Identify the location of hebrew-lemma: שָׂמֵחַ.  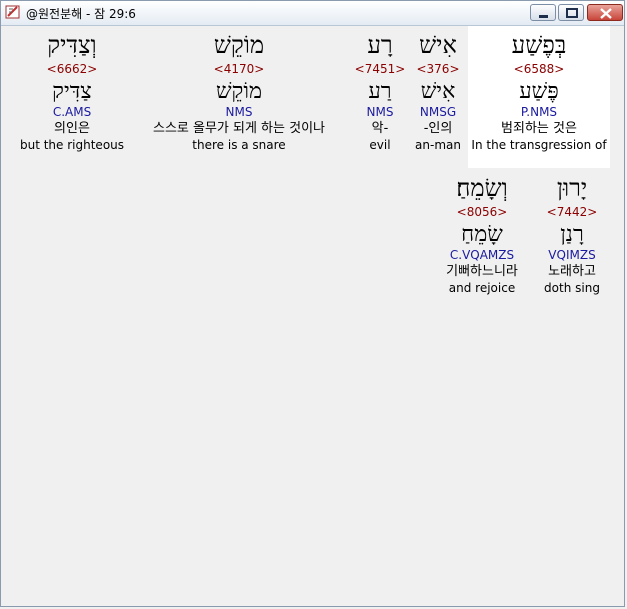
(482, 234).